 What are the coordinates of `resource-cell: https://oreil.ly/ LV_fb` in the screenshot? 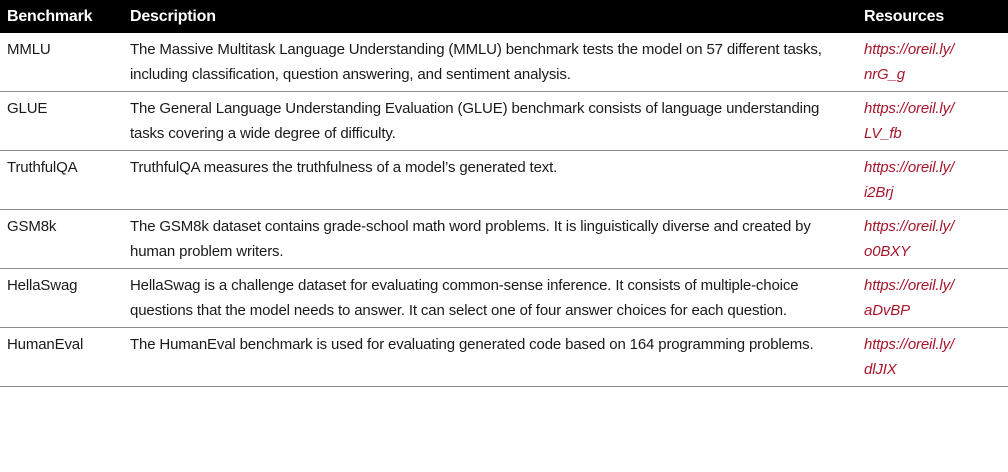 It's located at (934, 121).